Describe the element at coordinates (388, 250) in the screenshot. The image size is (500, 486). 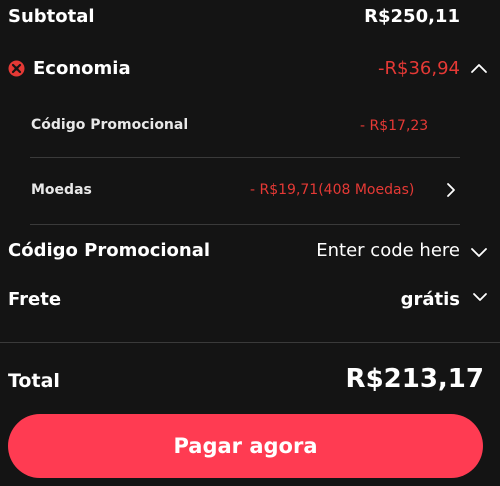
I see `promo-code-input: Enter code here` at that location.